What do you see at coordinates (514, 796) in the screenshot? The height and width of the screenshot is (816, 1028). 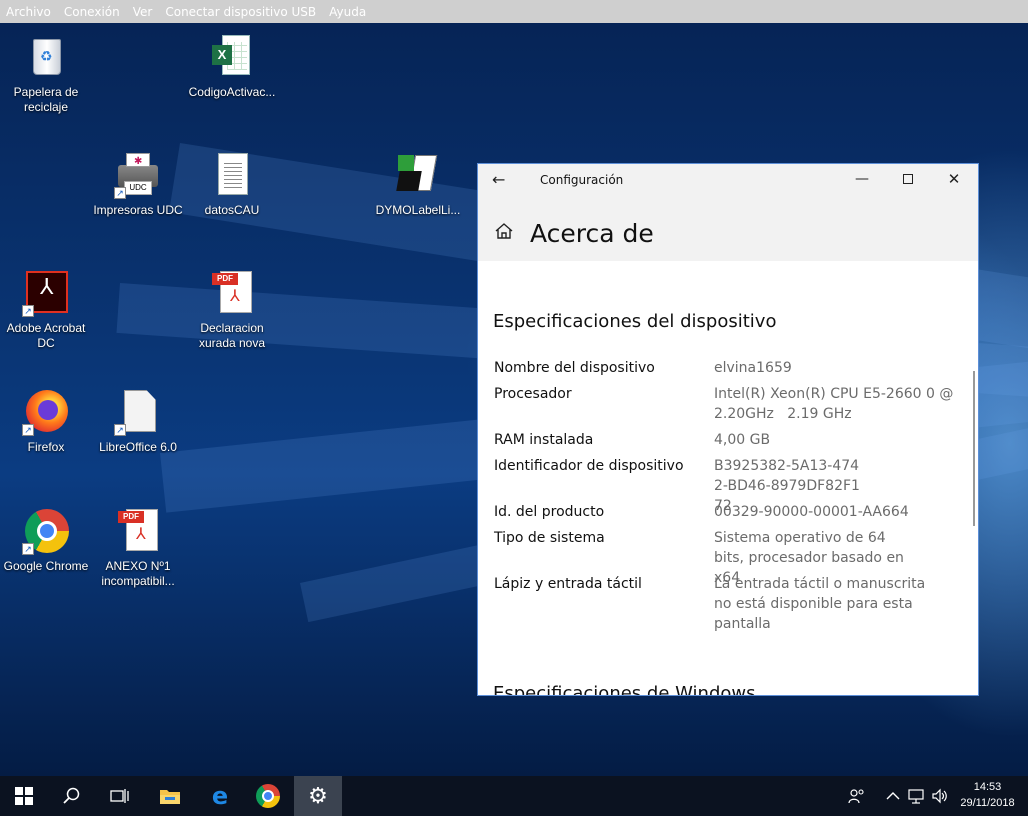 I see `taskbar: e ⚙ 14:53 29/11/2018` at bounding box center [514, 796].